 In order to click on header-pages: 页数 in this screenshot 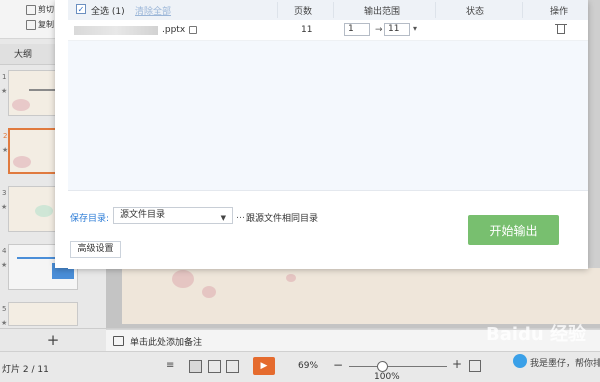, I will do `click(303, 12)`.